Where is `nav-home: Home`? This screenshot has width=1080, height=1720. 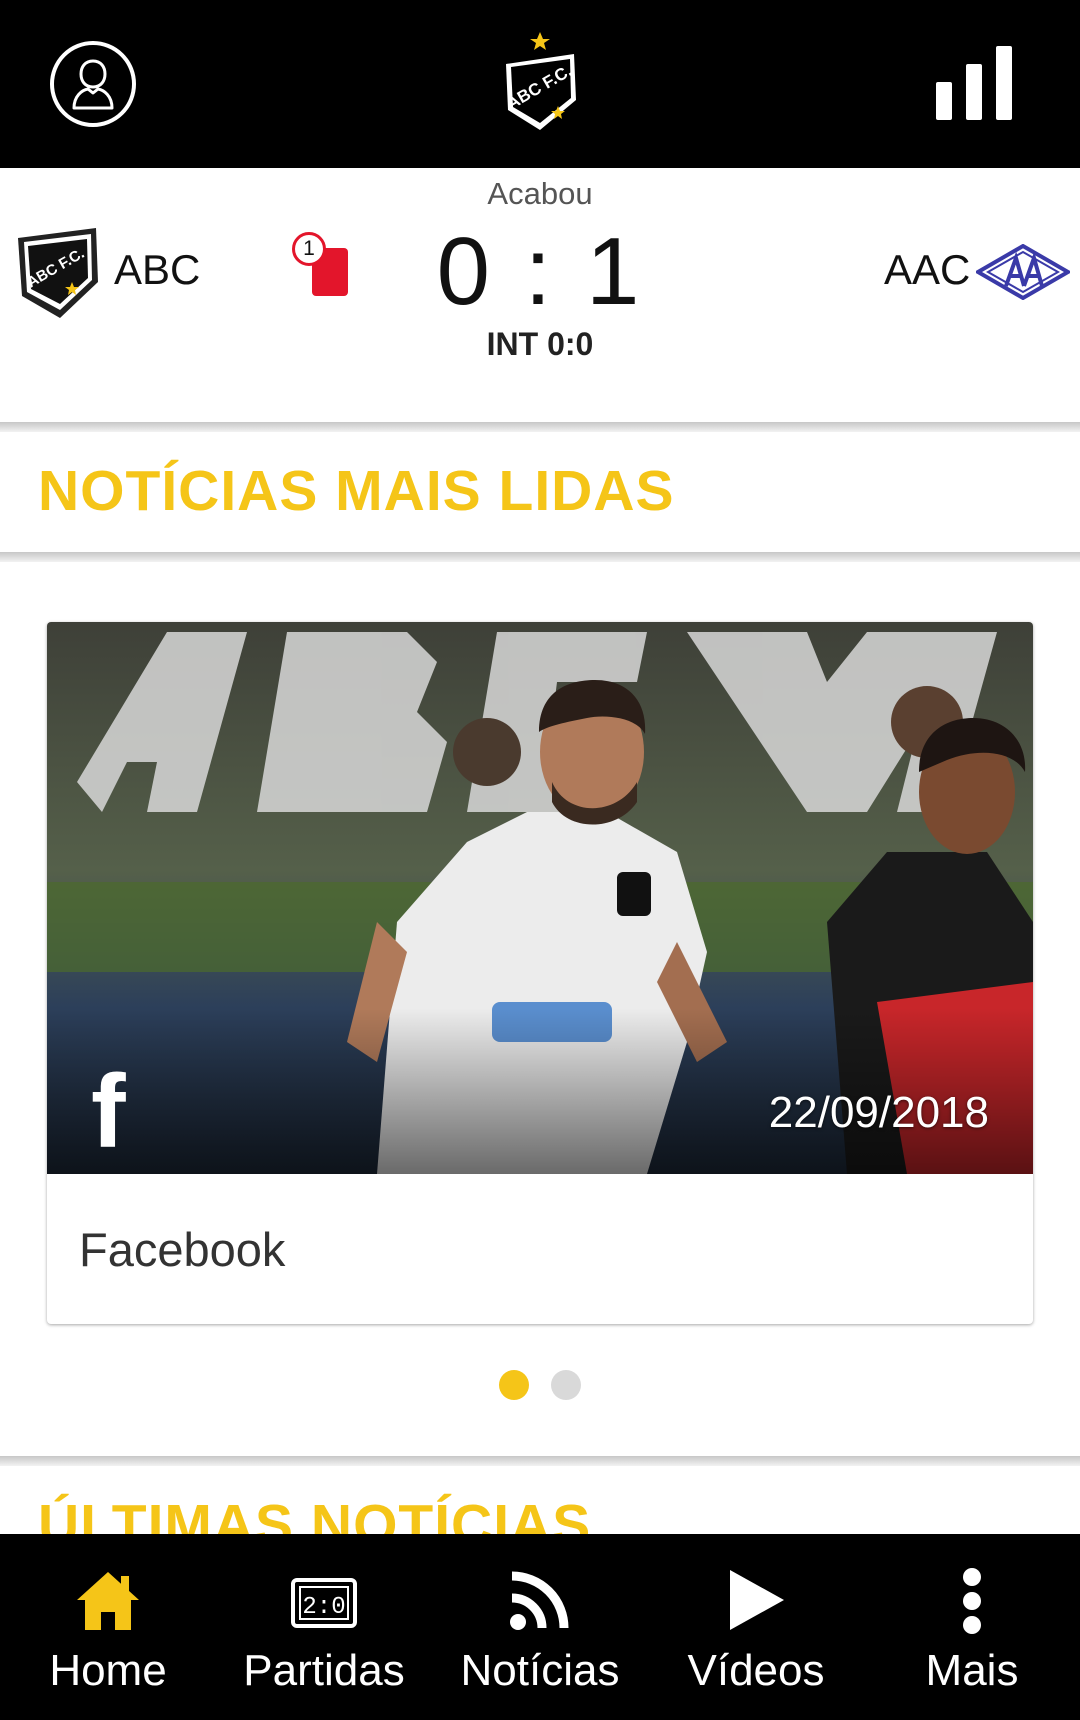
nav-home: Home is located at coordinates (108, 1627).